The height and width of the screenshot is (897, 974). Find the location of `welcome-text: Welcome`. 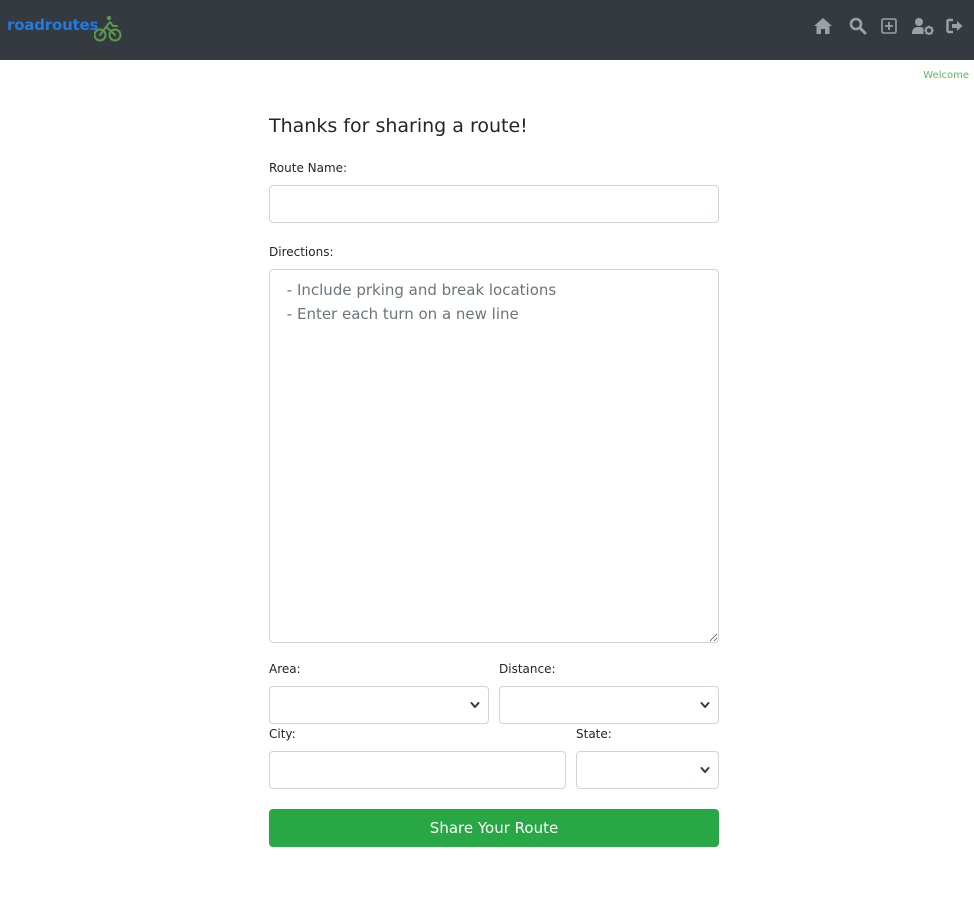

welcome-text: Welcome is located at coordinates (946, 75).